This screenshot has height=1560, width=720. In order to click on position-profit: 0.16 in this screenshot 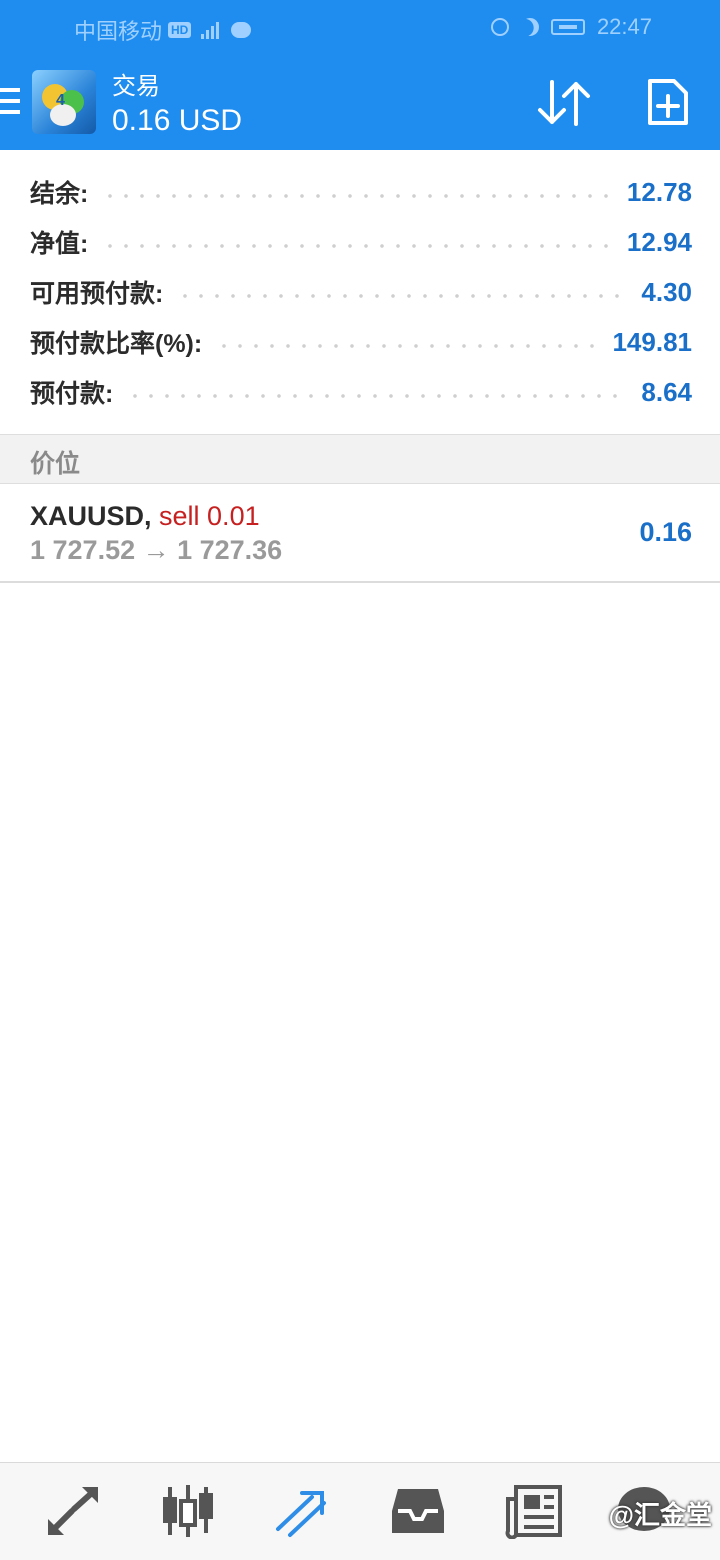, I will do `click(665, 532)`.